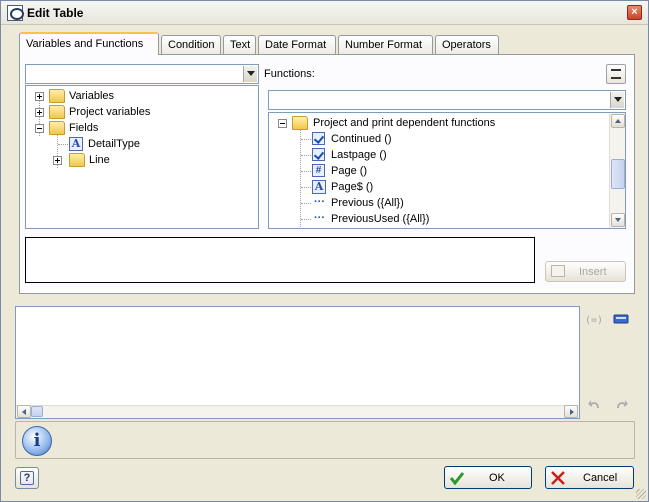 This screenshot has height=502, width=649. Describe the element at coordinates (439, 219) in the screenshot. I see `function-item-previousused: ··· PreviousUsed ({All})` at that location.